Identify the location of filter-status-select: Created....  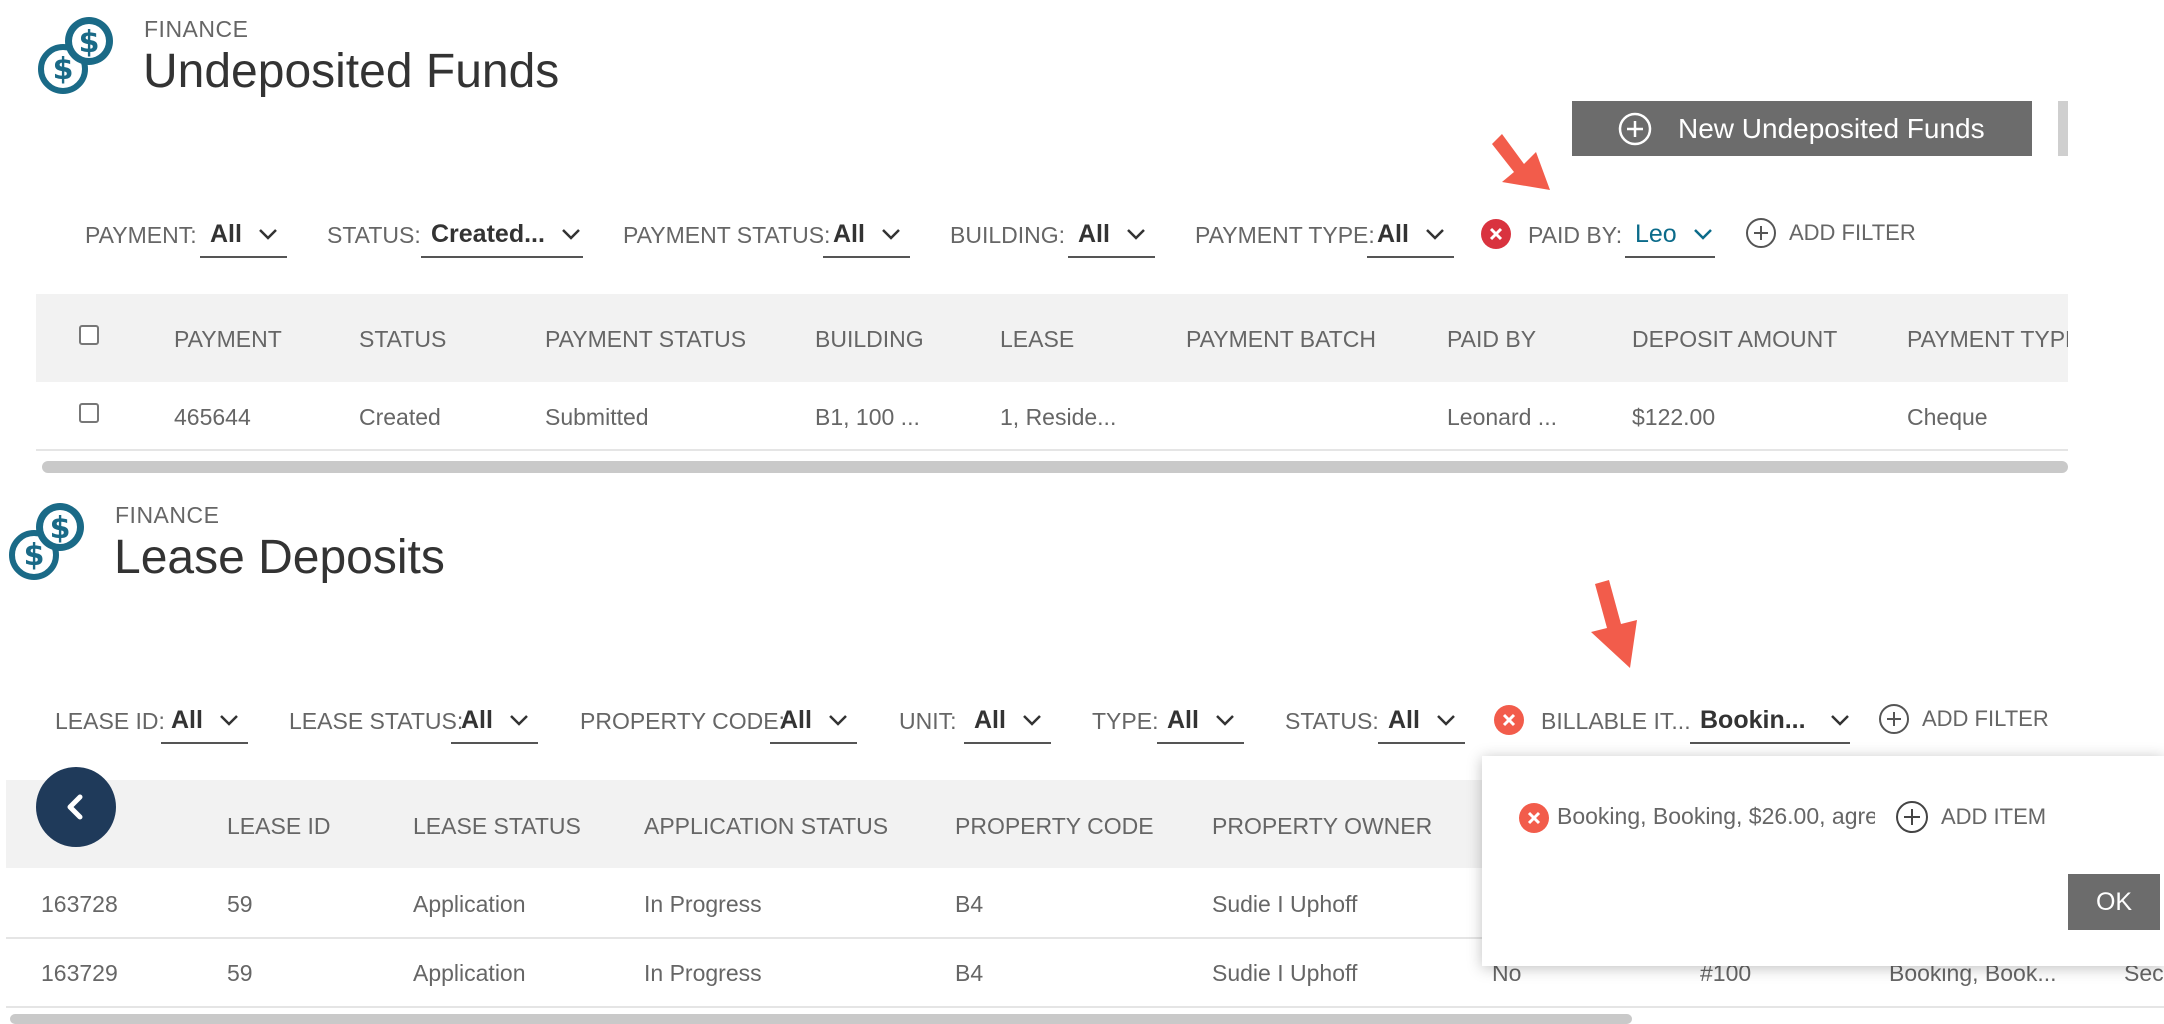
(502, 235).